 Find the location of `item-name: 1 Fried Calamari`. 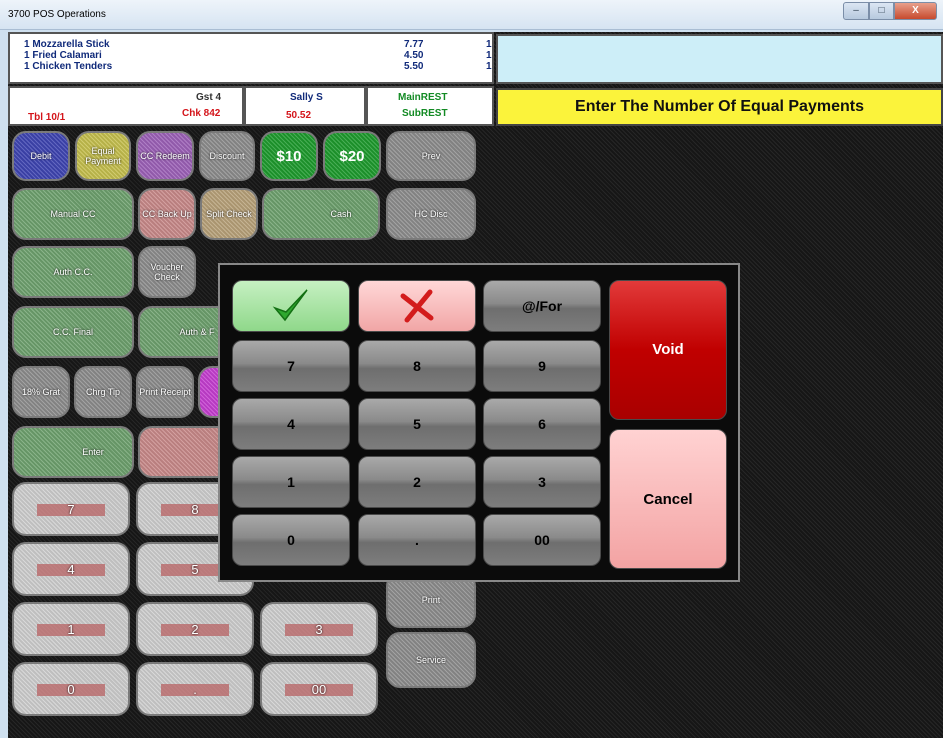

item-name: 1 Fried Calamari is located at coordinates (63, 55).